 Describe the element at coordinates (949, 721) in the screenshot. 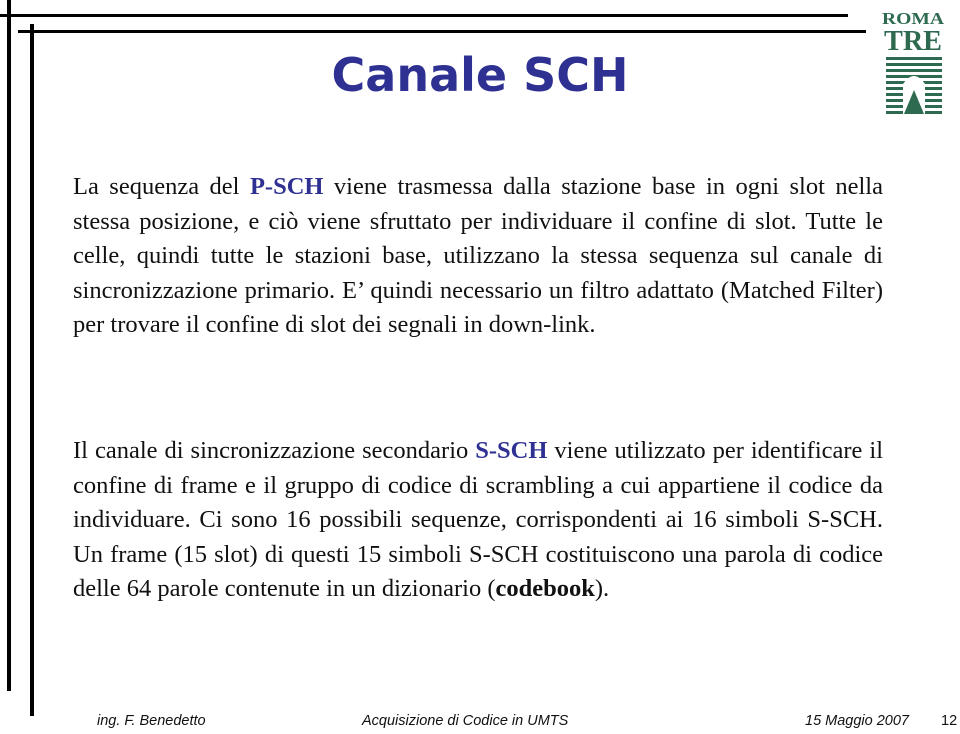

I see `footer-page-number: 12` at that location.